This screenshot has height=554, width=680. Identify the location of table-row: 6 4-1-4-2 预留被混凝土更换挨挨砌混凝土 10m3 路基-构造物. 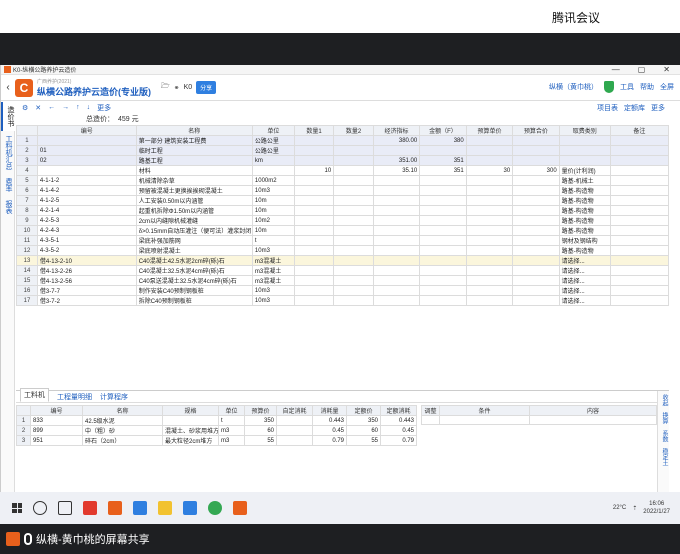
(343, 190).